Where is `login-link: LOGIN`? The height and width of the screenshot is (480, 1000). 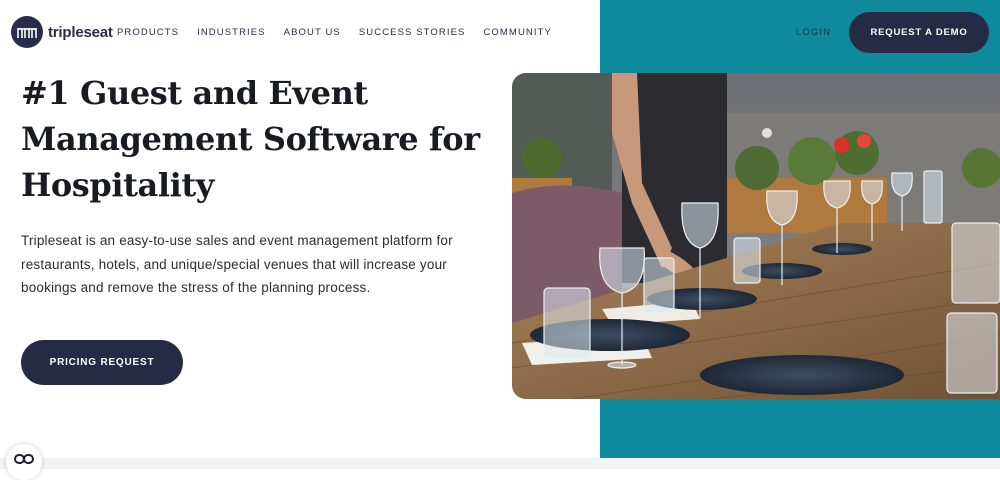 login-link: LOGIN is located at coordinates (813, 32).